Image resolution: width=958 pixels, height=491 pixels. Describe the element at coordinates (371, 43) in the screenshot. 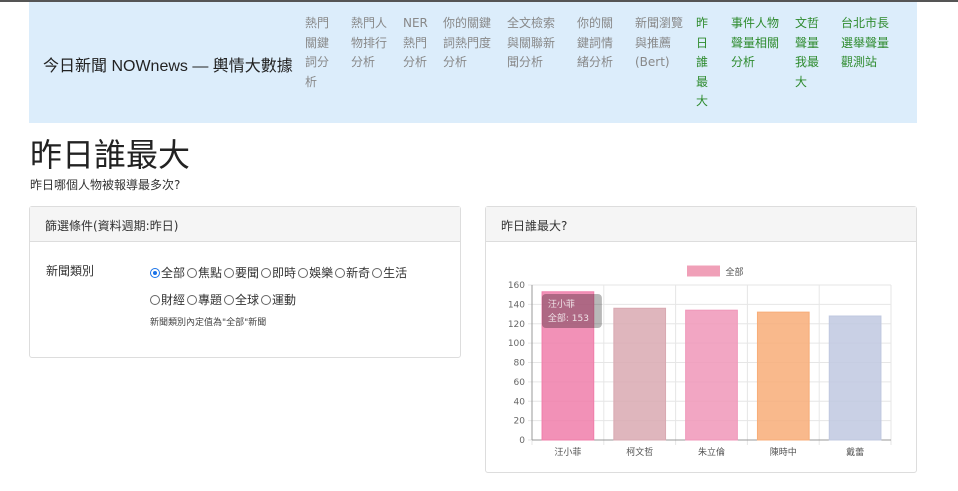

I see `nav-link-2: 熱門人物排行分析` at that location.